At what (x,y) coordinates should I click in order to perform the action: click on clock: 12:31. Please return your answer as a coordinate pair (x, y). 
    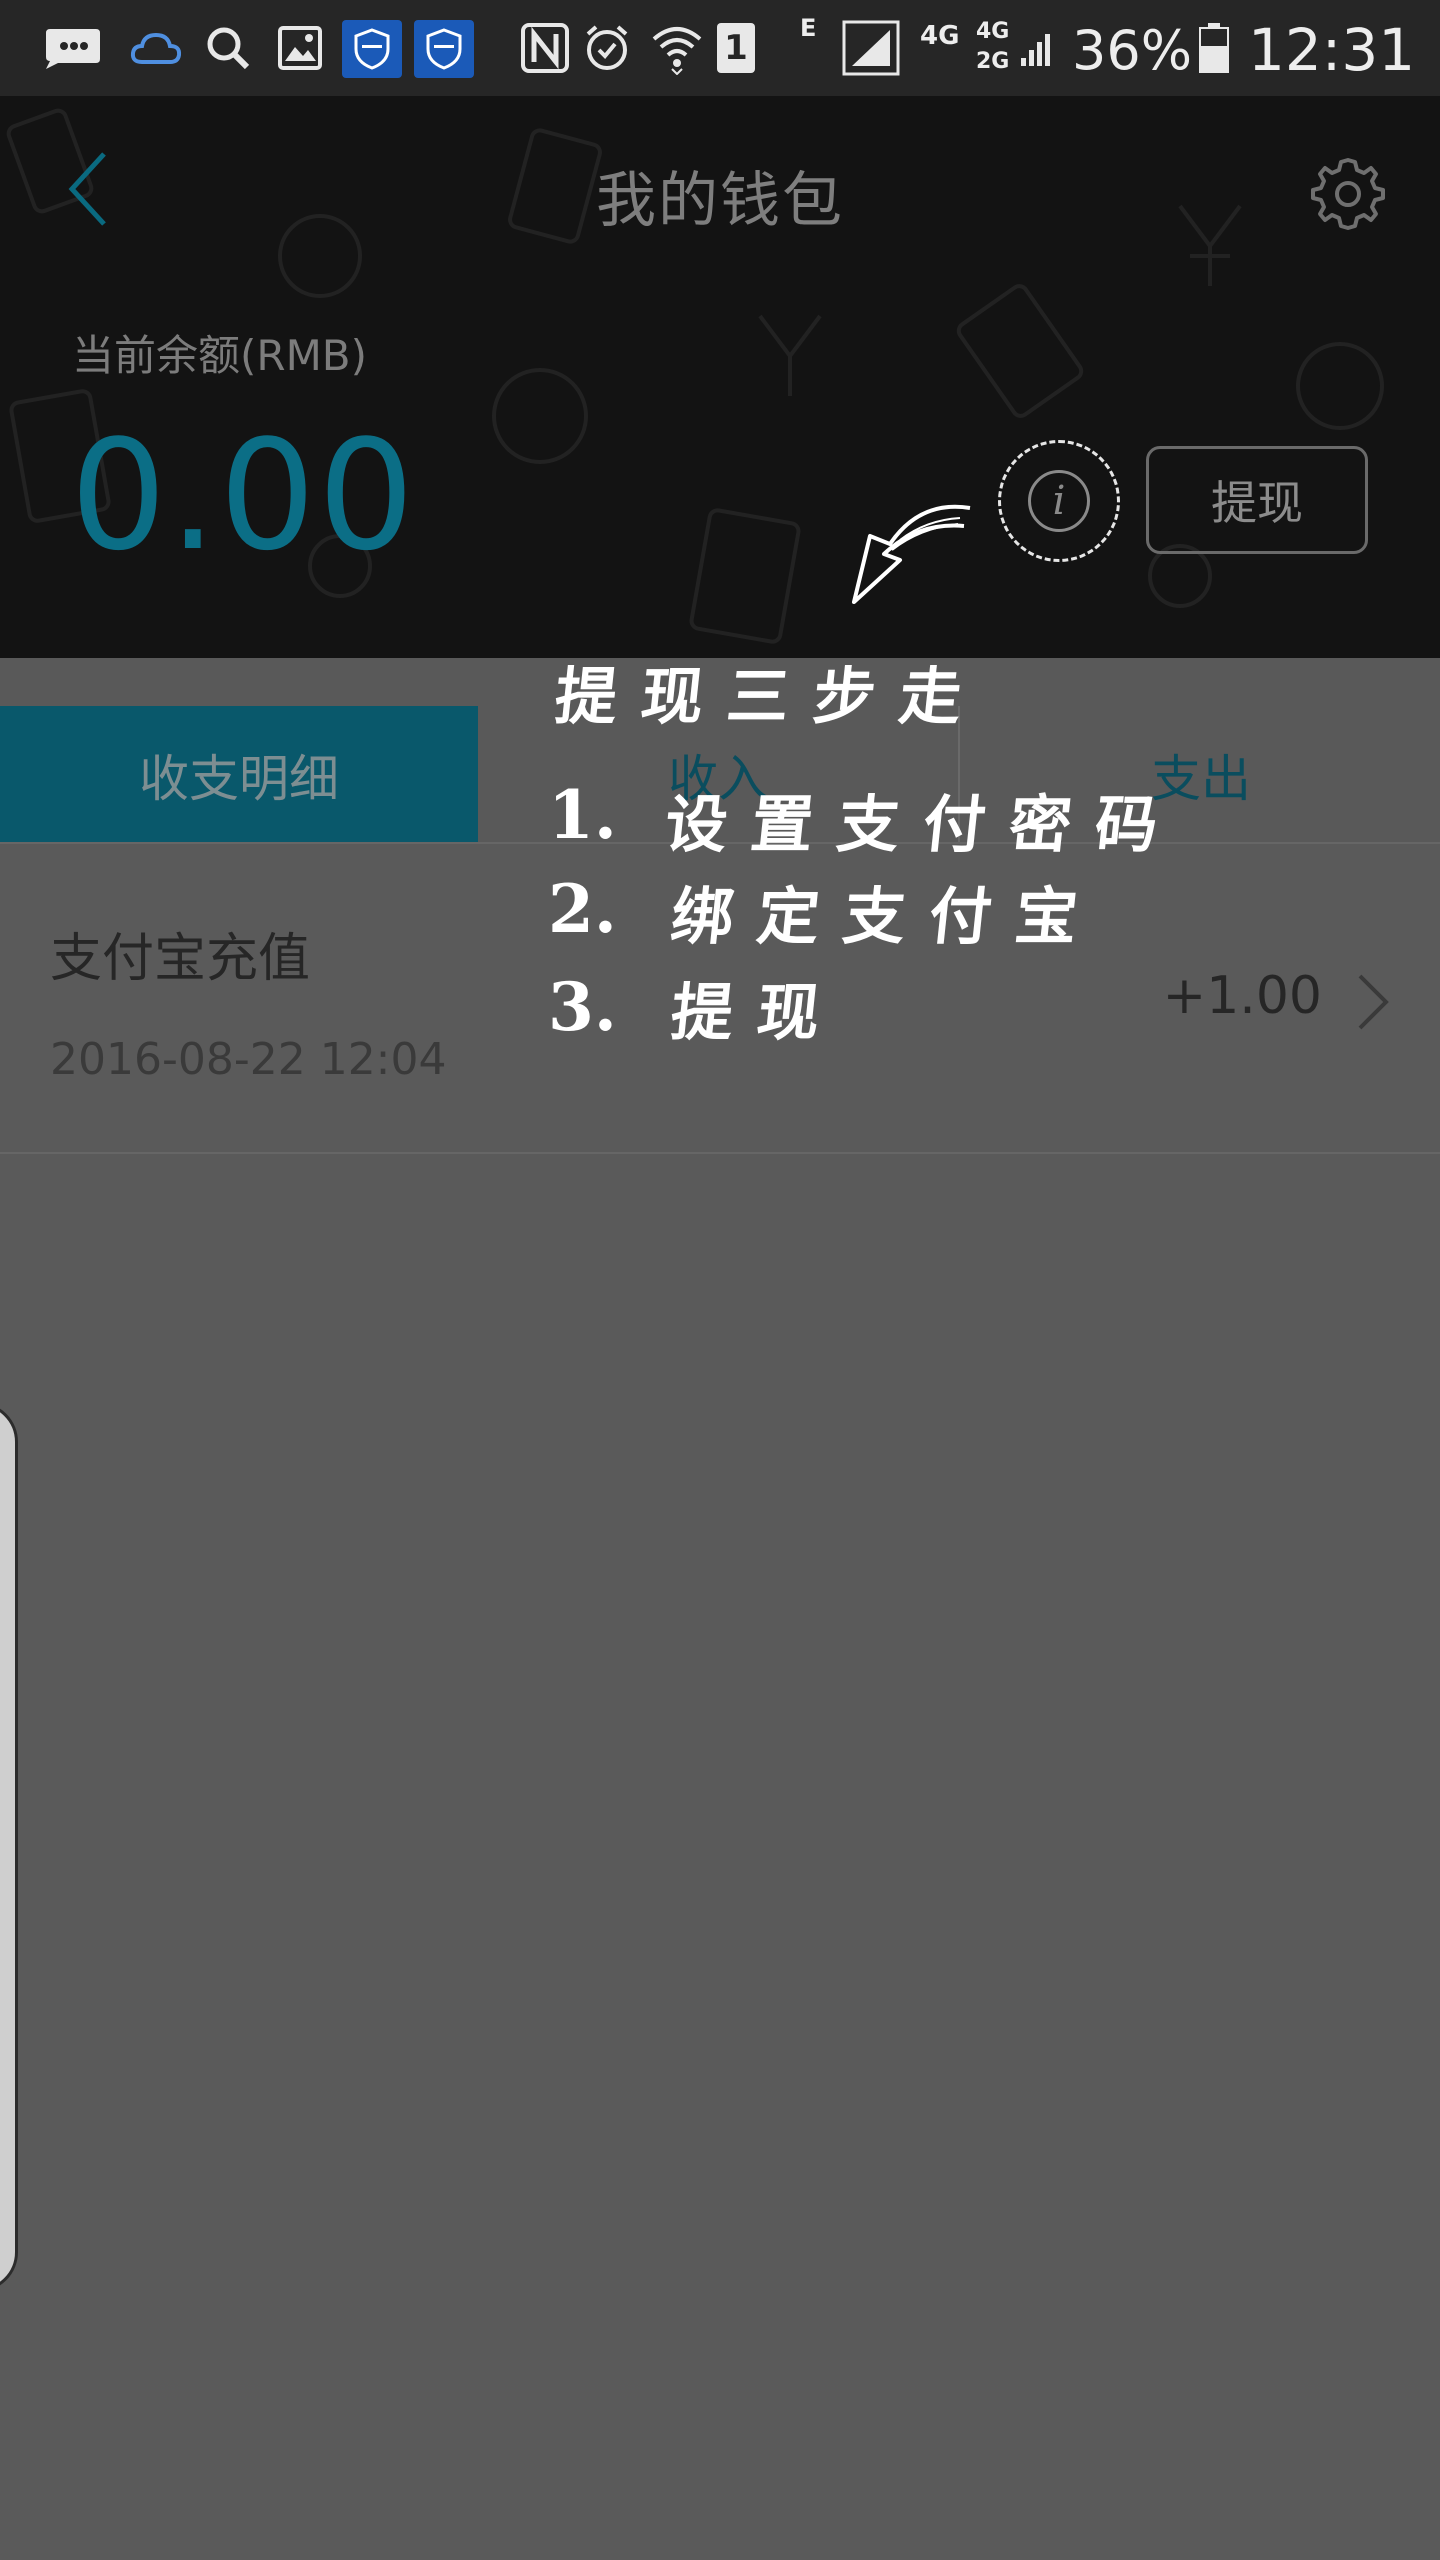
    Looking at the image, I should click on (1332, 50).